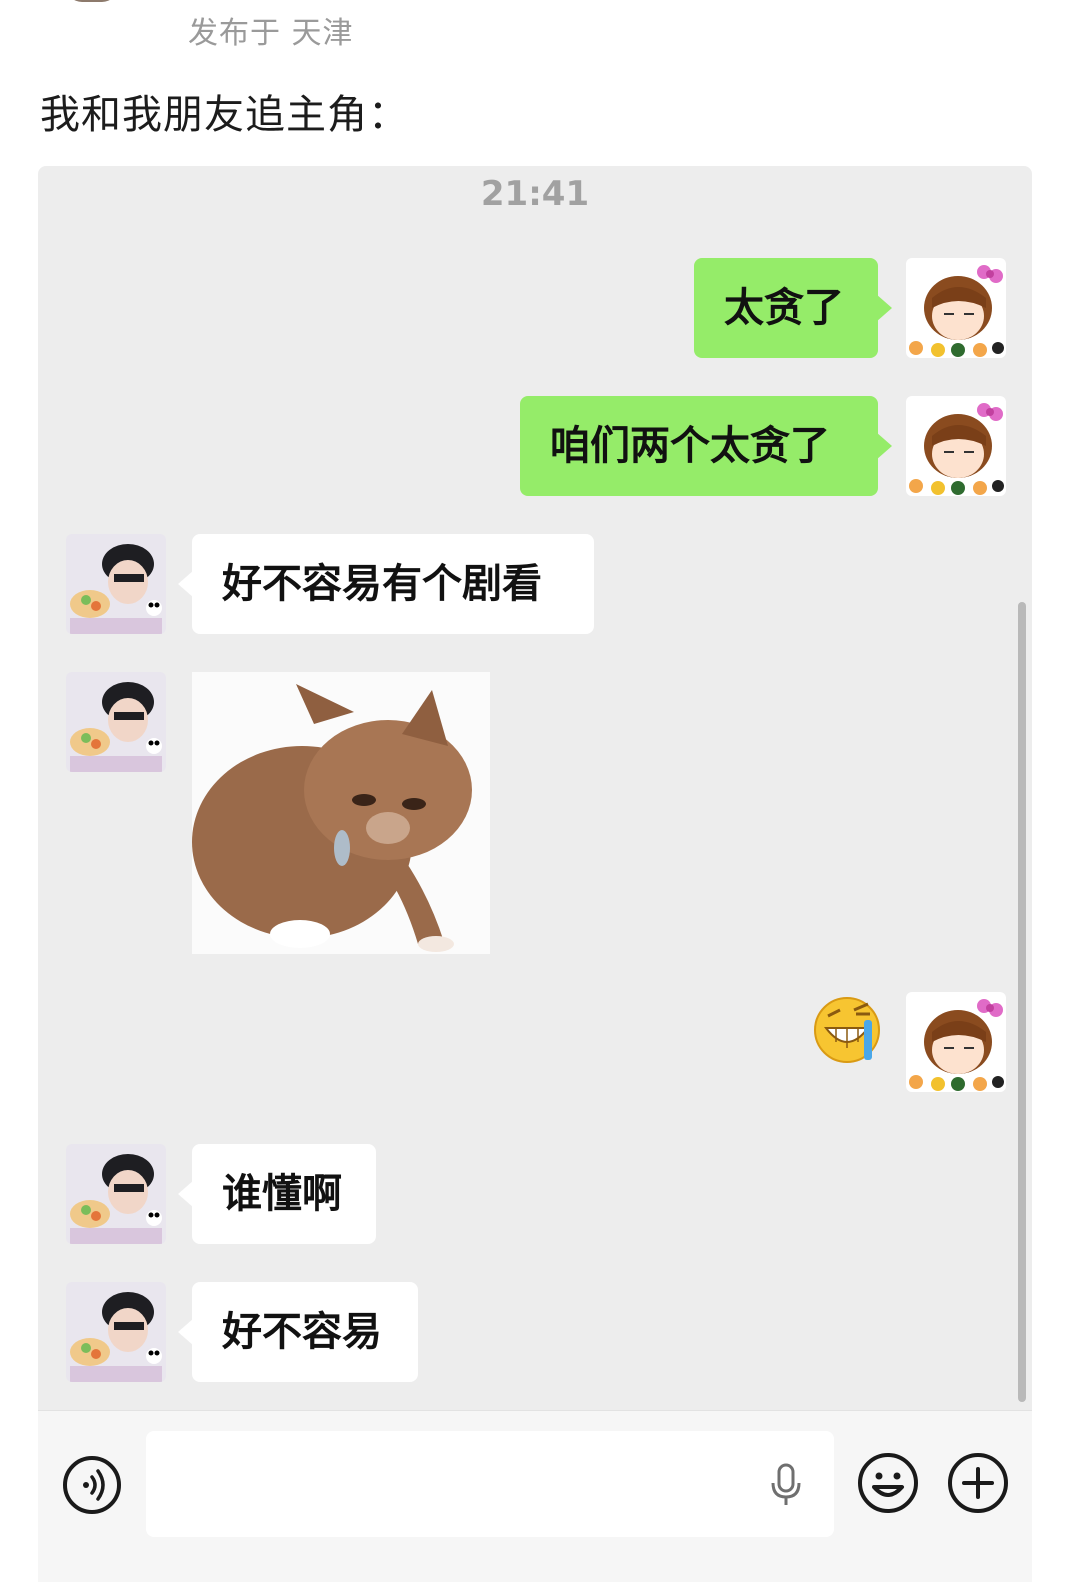  I want to click on message-bubble-received: 好不容易, so click(298, 1332).